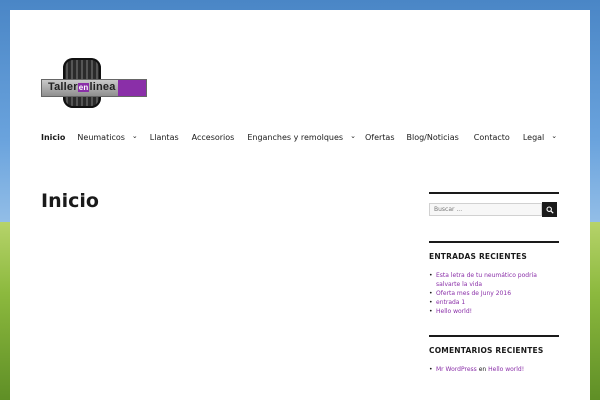  Describe the element at coordinates (506, 369) in the screenshot. I see `comment-post-link: Hello world!` at that location.